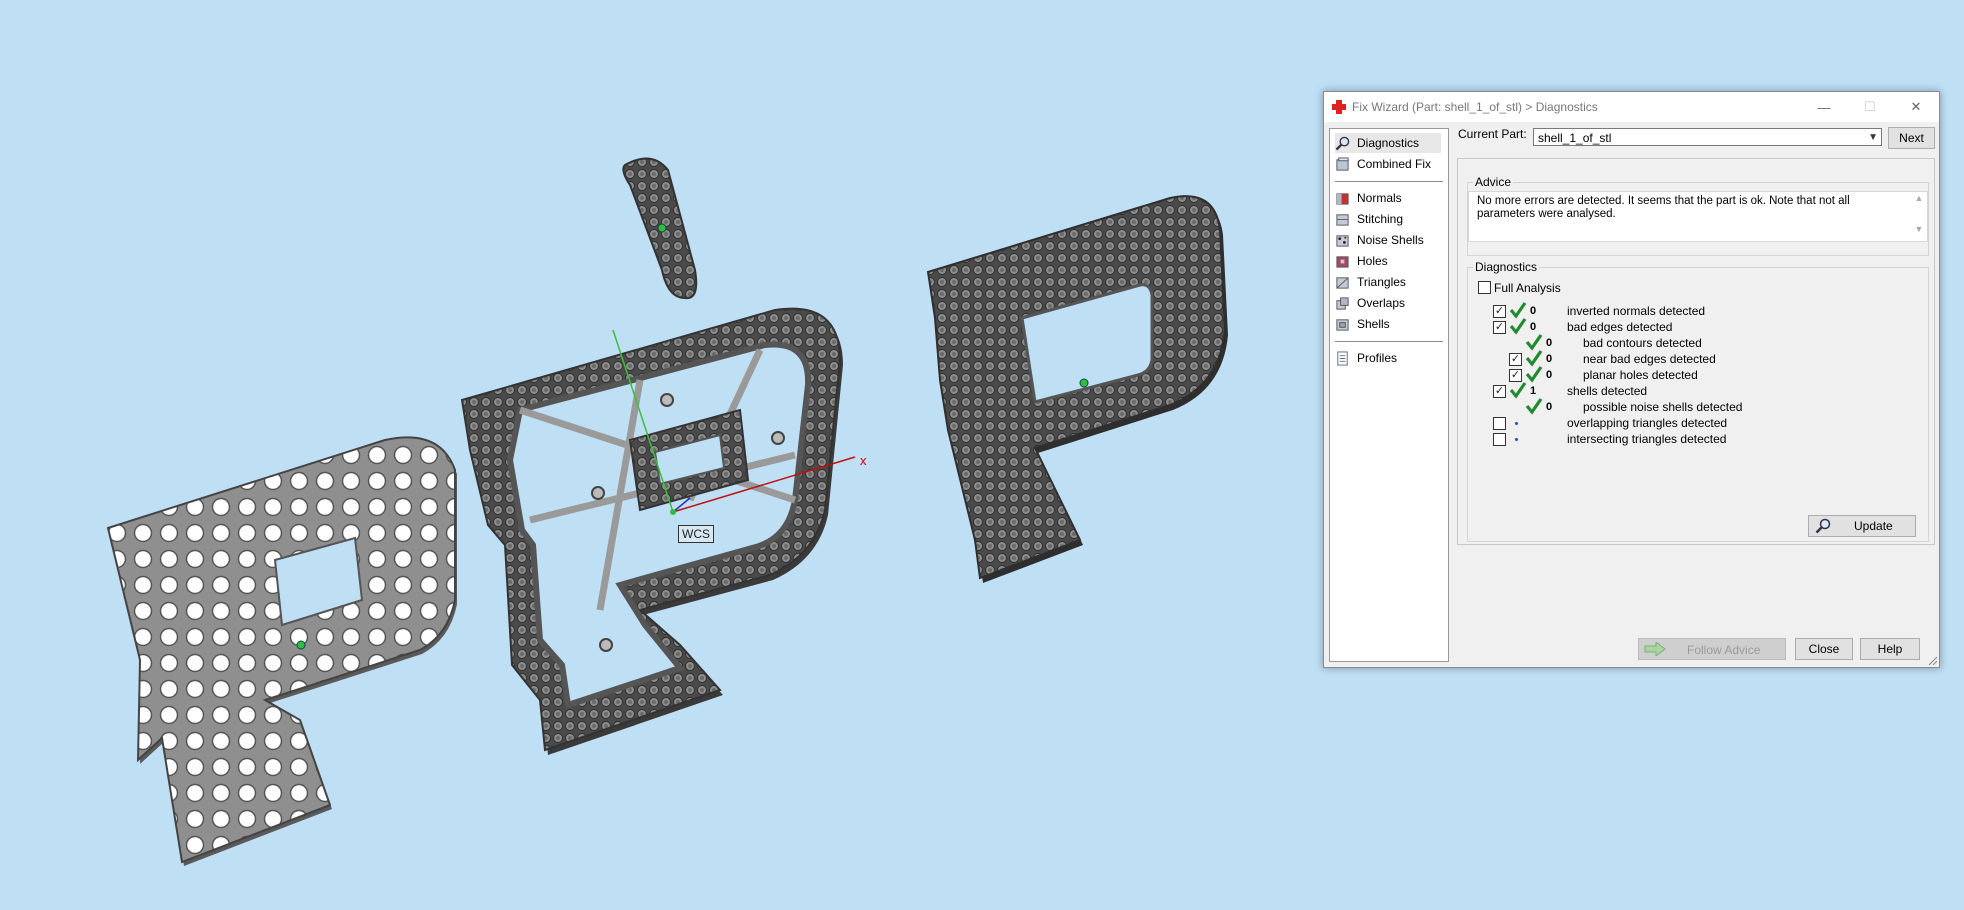  Describe the element at coordinates (1390, 240) in the screenshot. I see `sidebar-item-label: Noise Shells` at that location.